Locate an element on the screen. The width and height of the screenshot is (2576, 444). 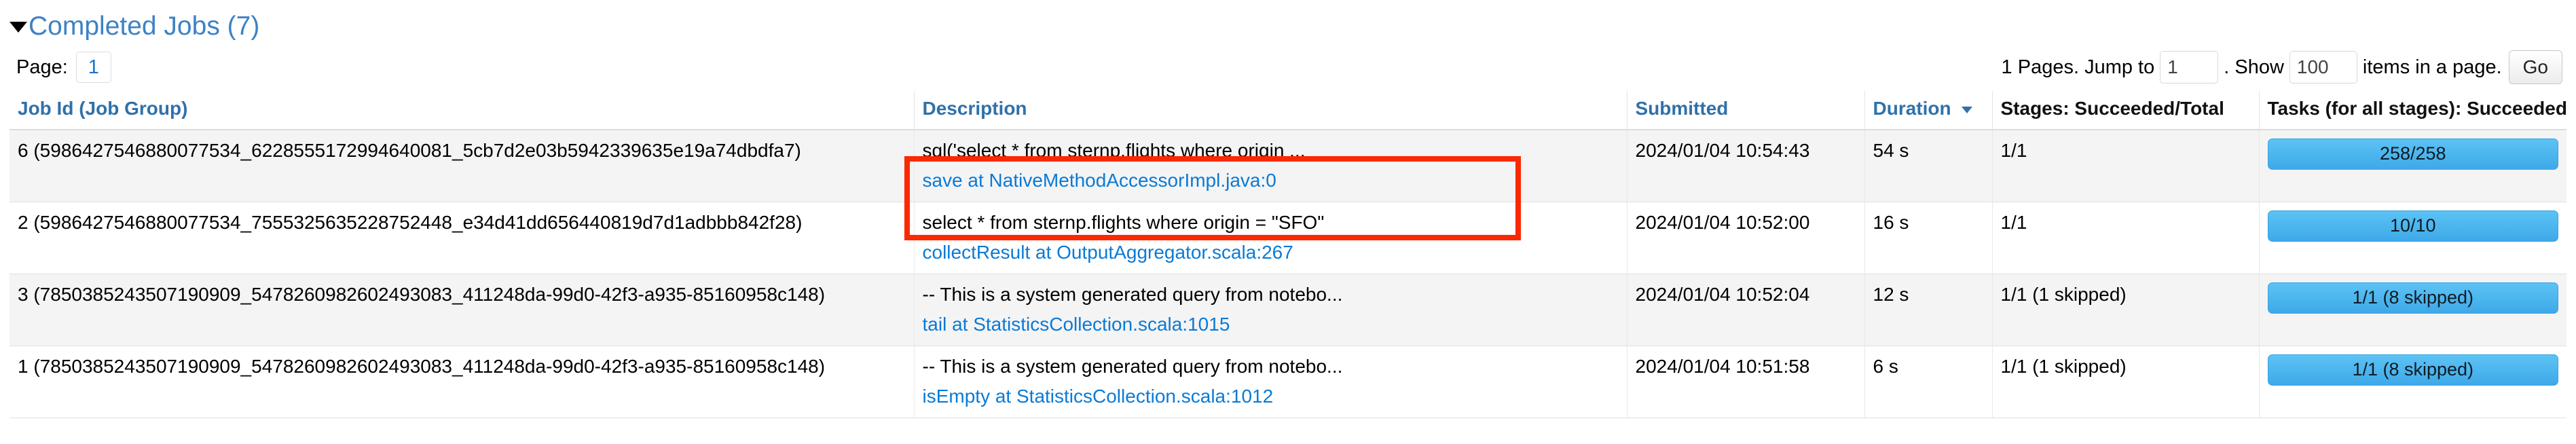
column-header-description: Description is located at coordinates (1270, 111).